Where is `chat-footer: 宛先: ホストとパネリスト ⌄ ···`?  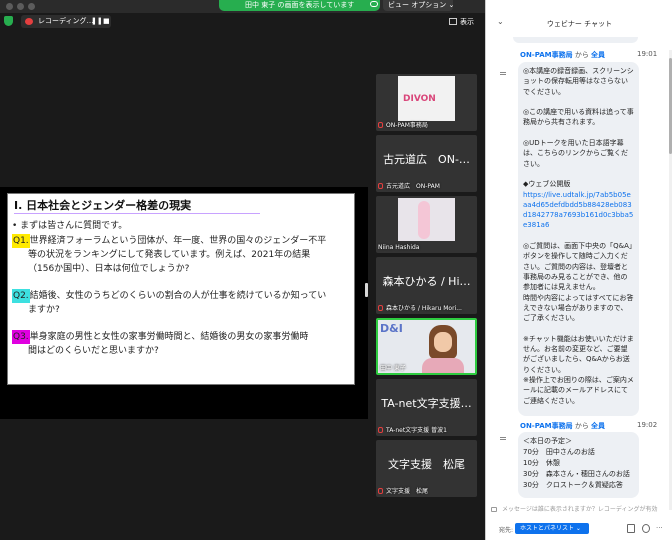 chat-footer: 宛先: ホストとパネリスト ⌄ ··· is located at coordinates (579, 529).